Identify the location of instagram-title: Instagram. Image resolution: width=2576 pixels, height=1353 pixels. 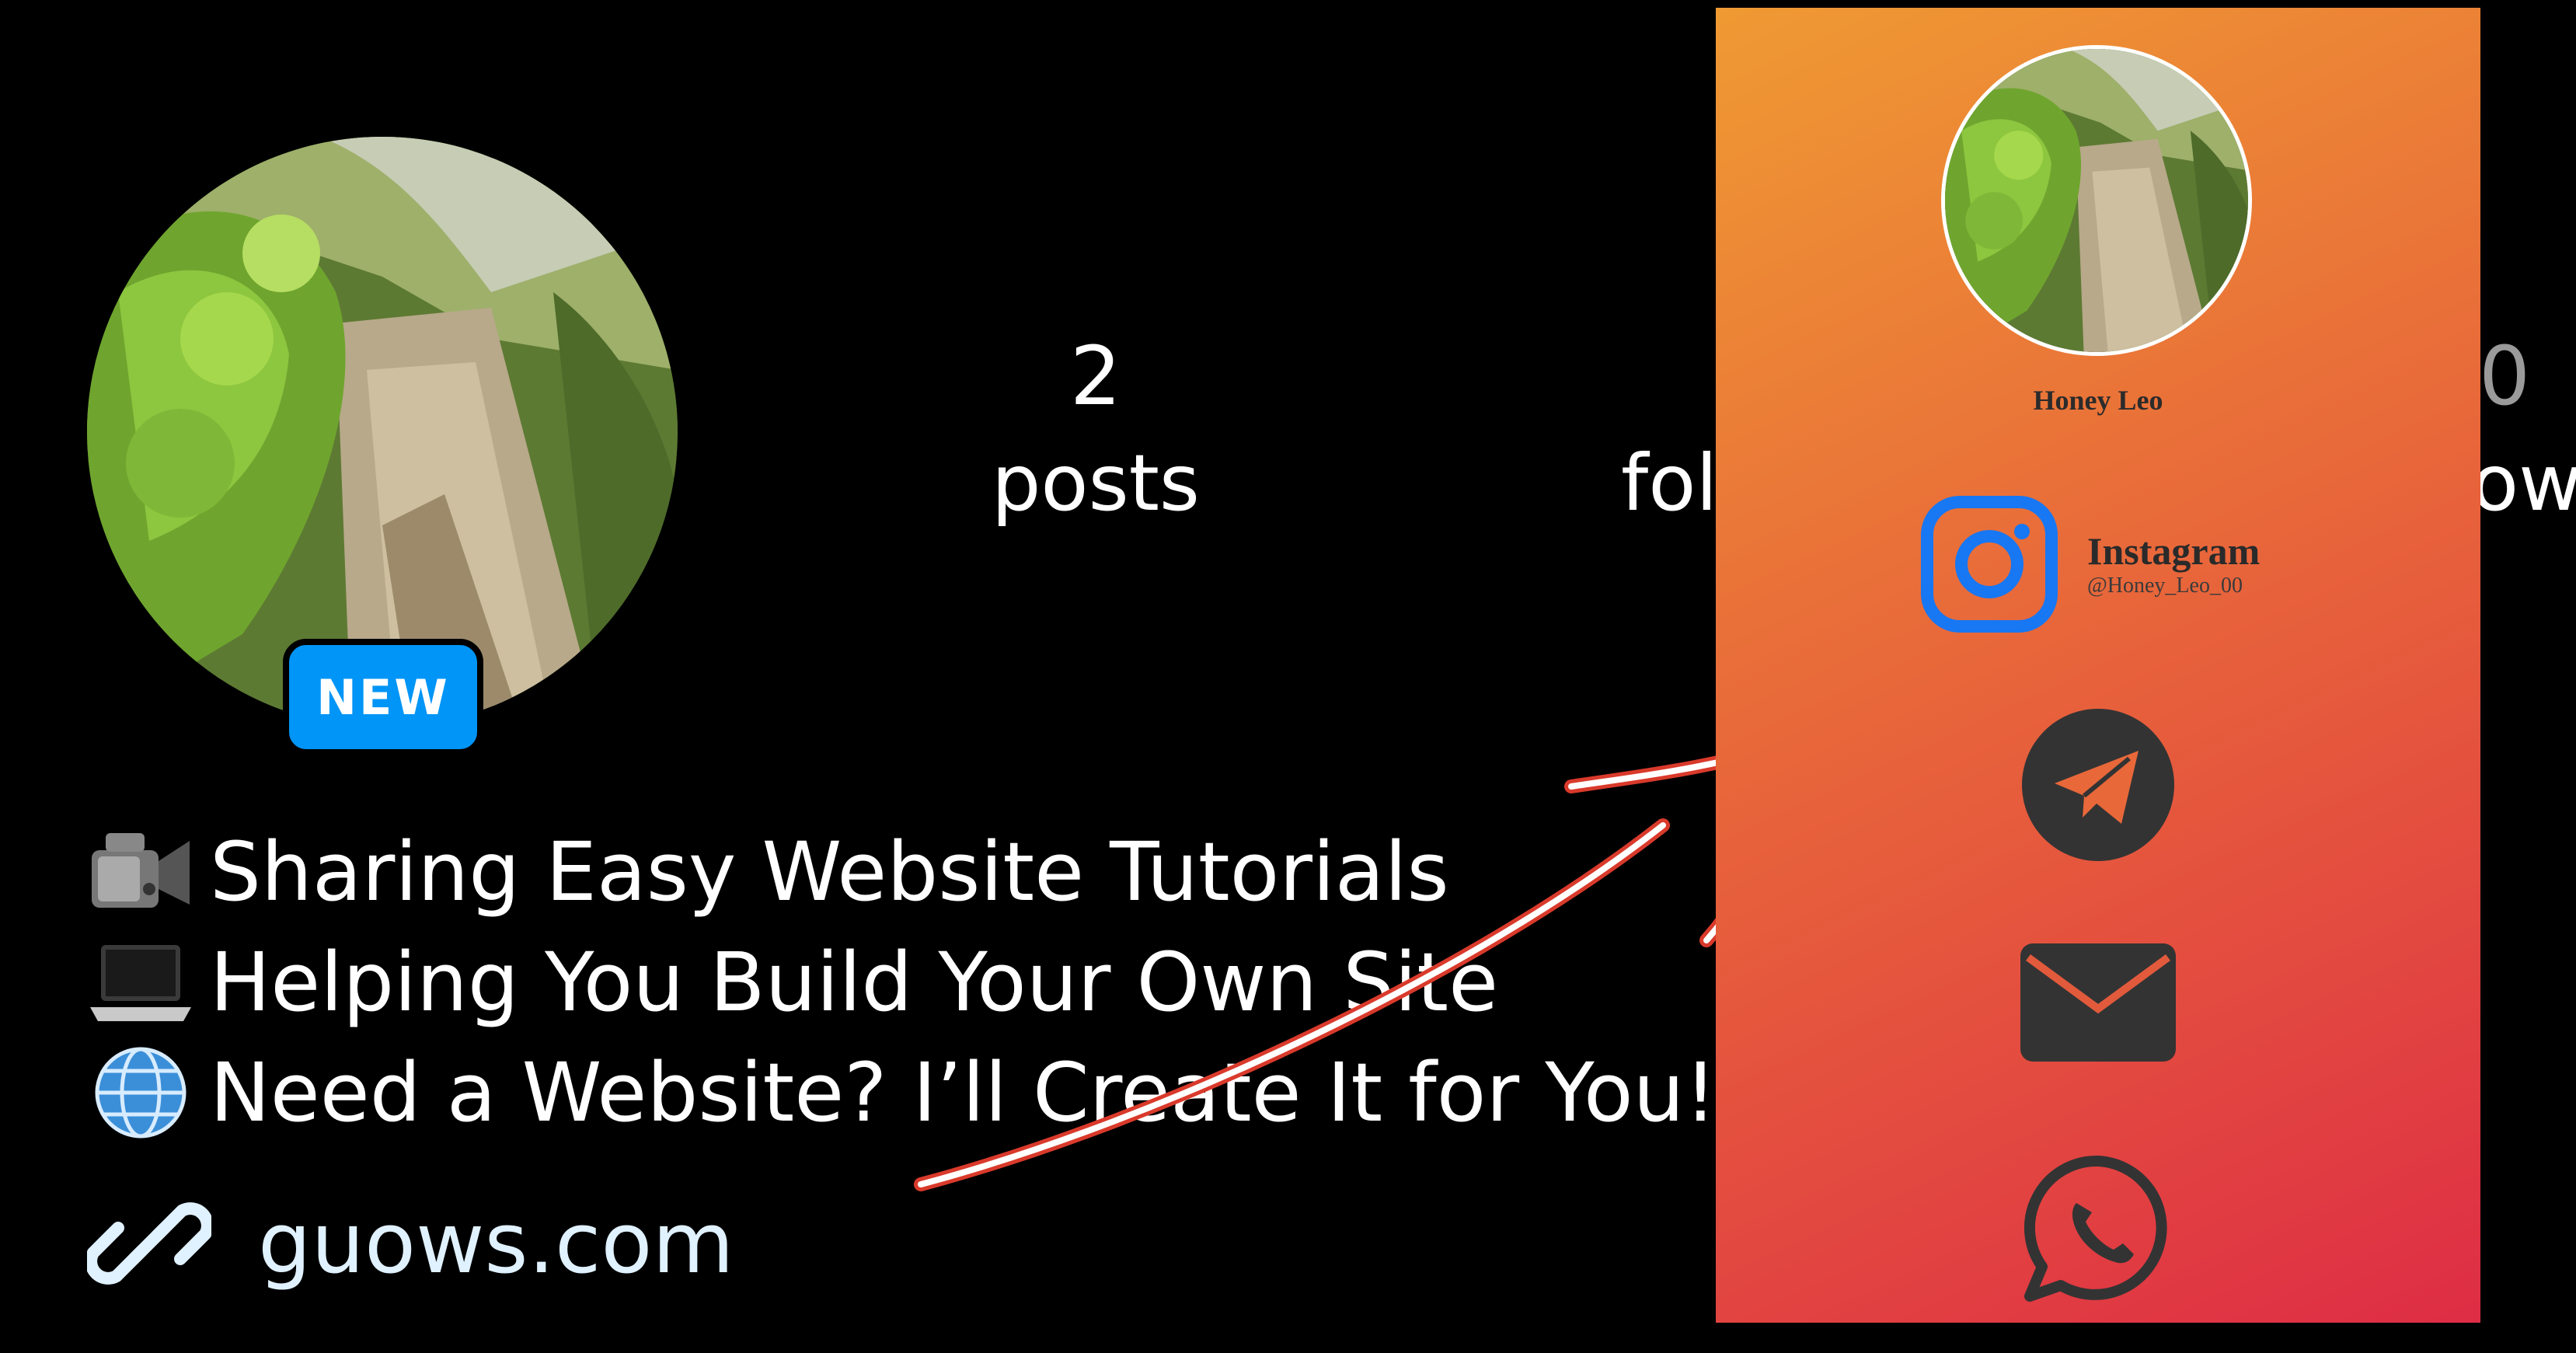
(2174, 550).